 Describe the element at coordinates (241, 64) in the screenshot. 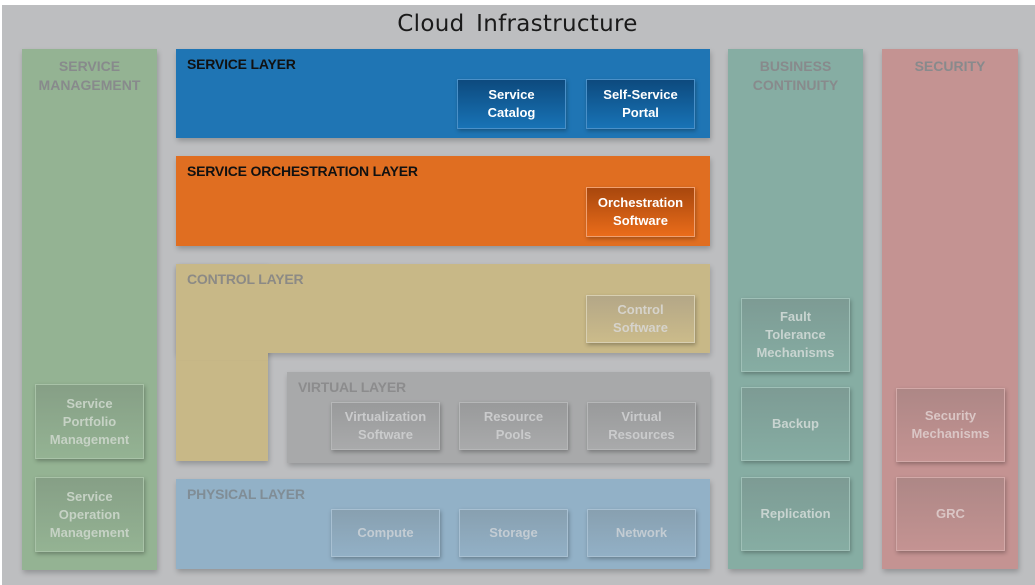

I see `service-layer-title: SERVICE LAYER` at that location.